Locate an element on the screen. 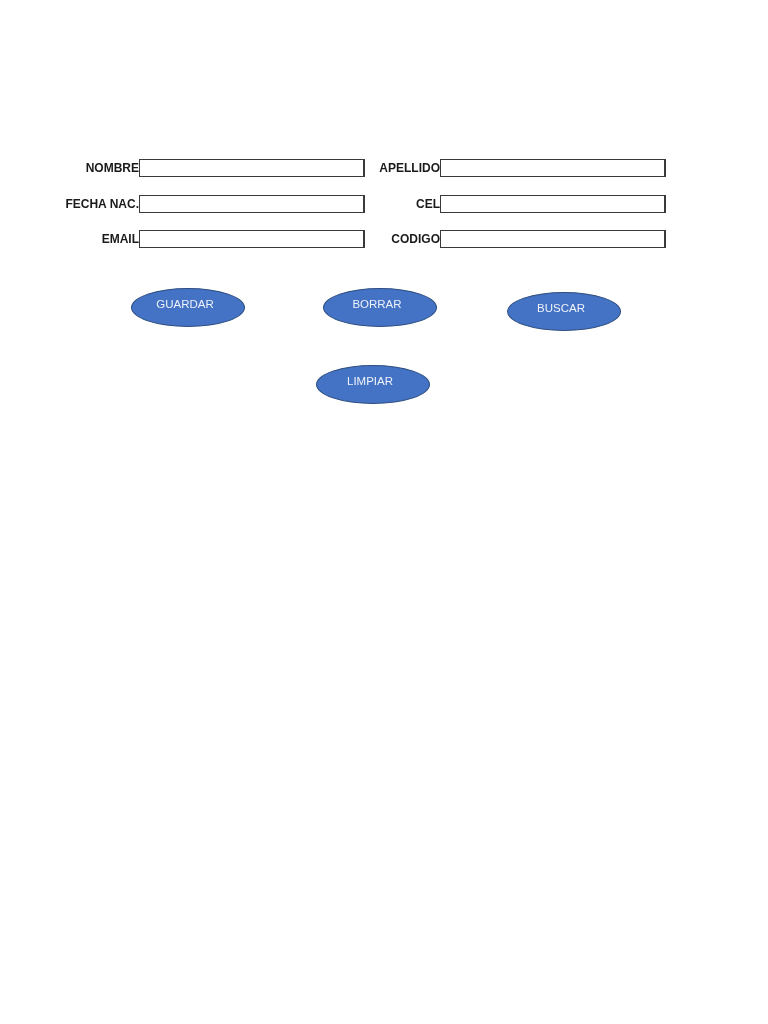  field-label: FECHA NAC. is located at coordinates (102, 203).